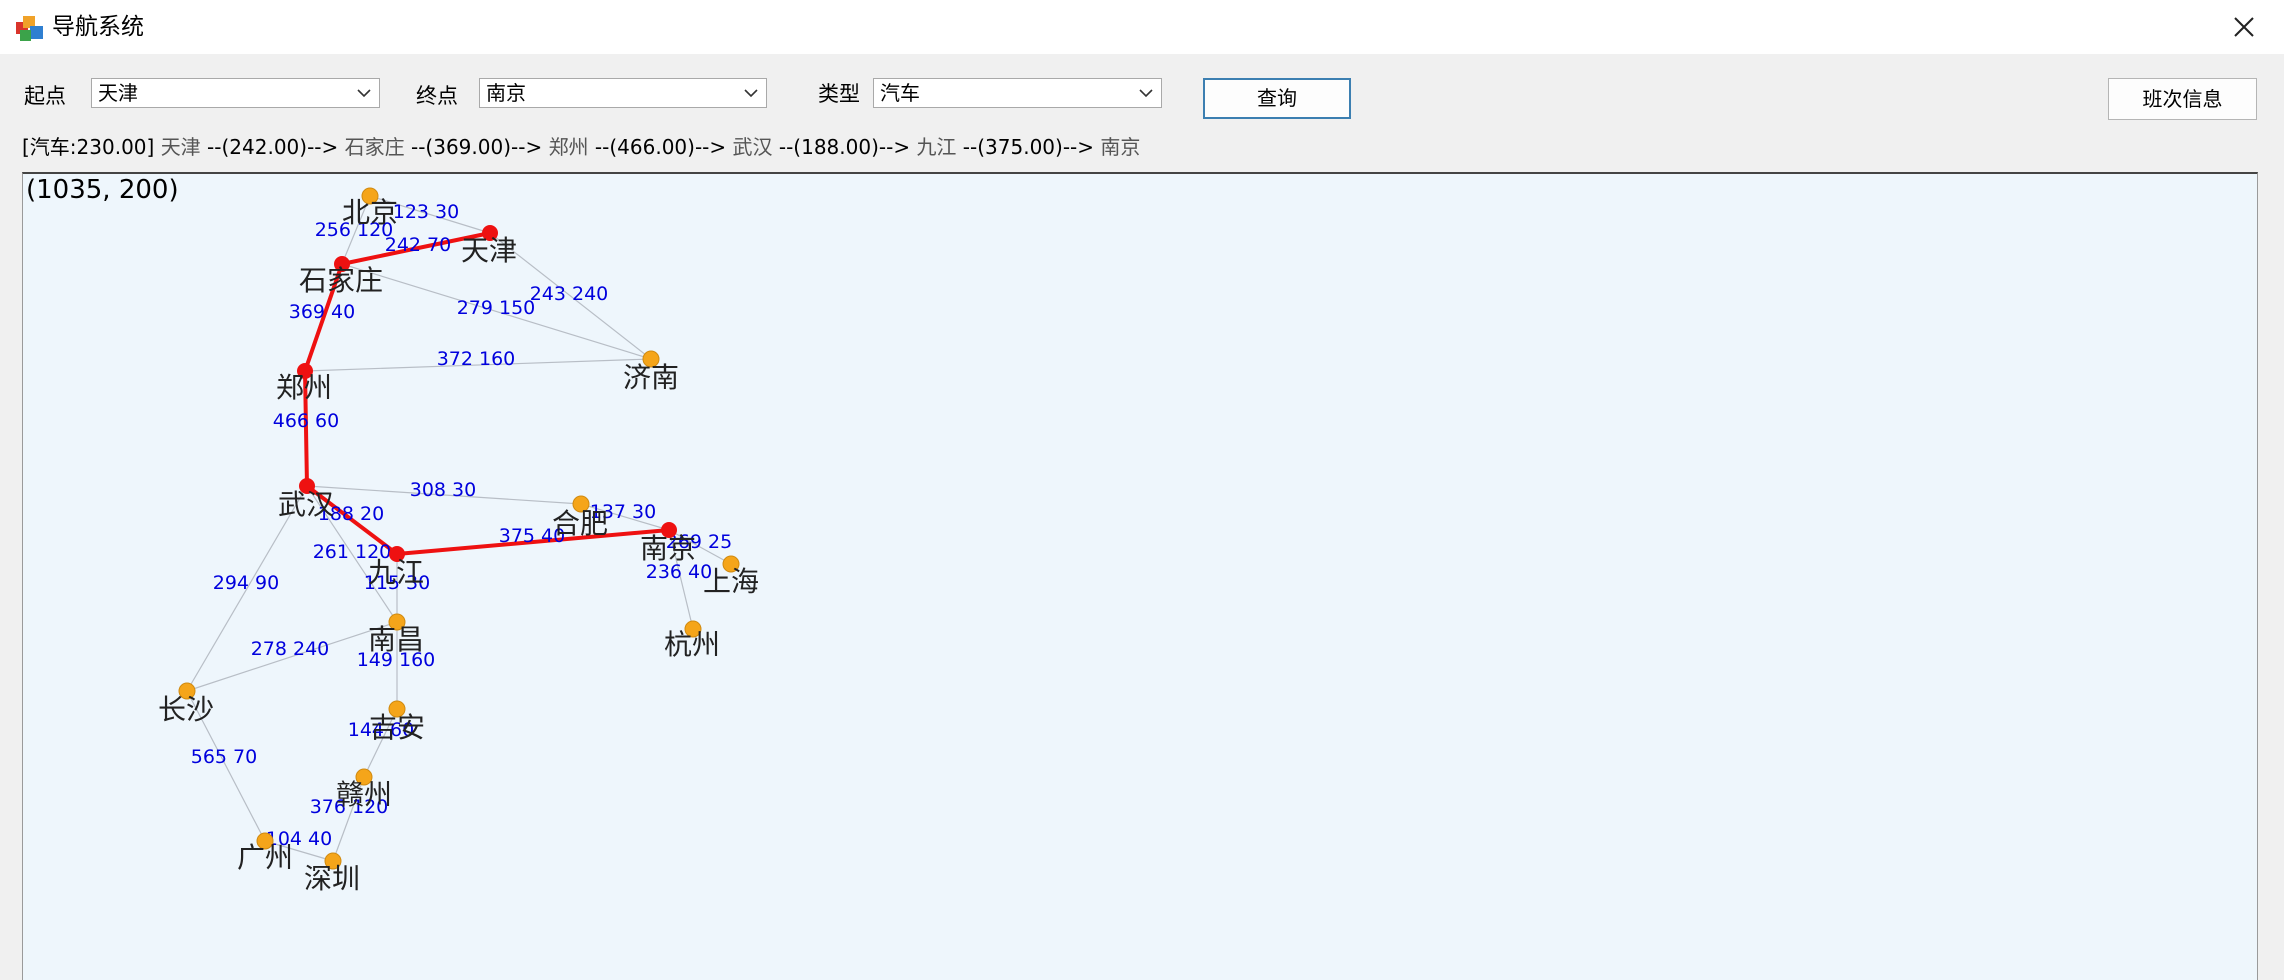 The image size is (2284, 980). What do you see at coordinates (45, 96) in the screenshot?
I see `start-label: 起点` at bounding box center [45, 96].